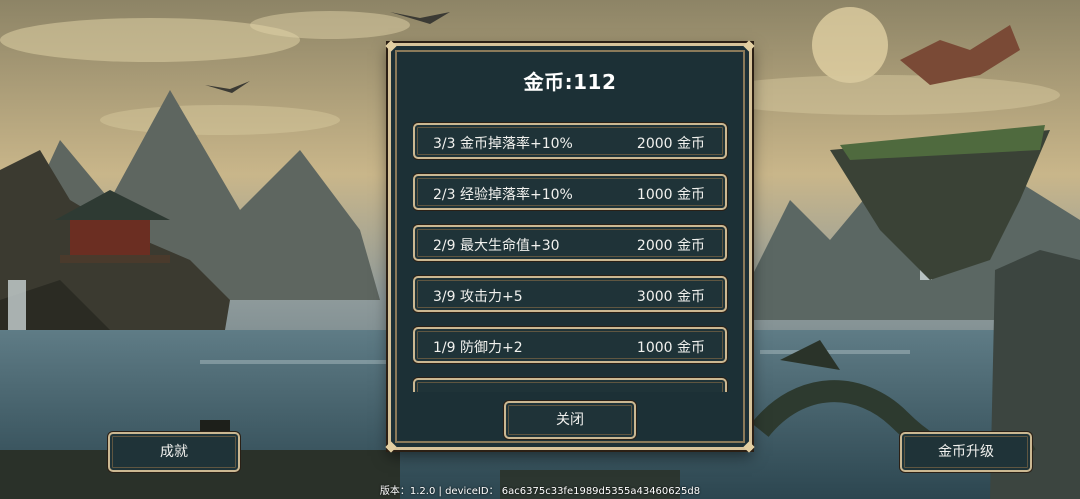 This screenshot has width=1080, height=499. What do you see at coordinates (394, 491) in the screenshot?
I see `version-label: 版本：` at bounding box center [394, 491].